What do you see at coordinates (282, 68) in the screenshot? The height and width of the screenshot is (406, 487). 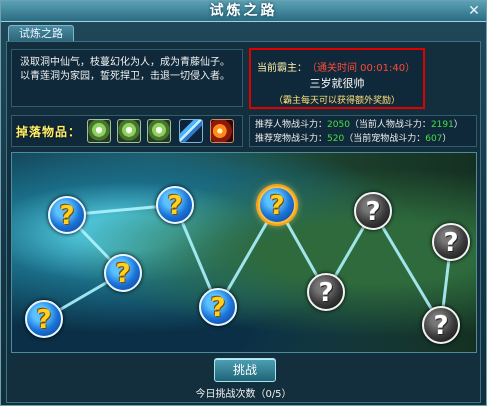 I see `champion-label: 当前霸主：` at bounding box center [282, 68].